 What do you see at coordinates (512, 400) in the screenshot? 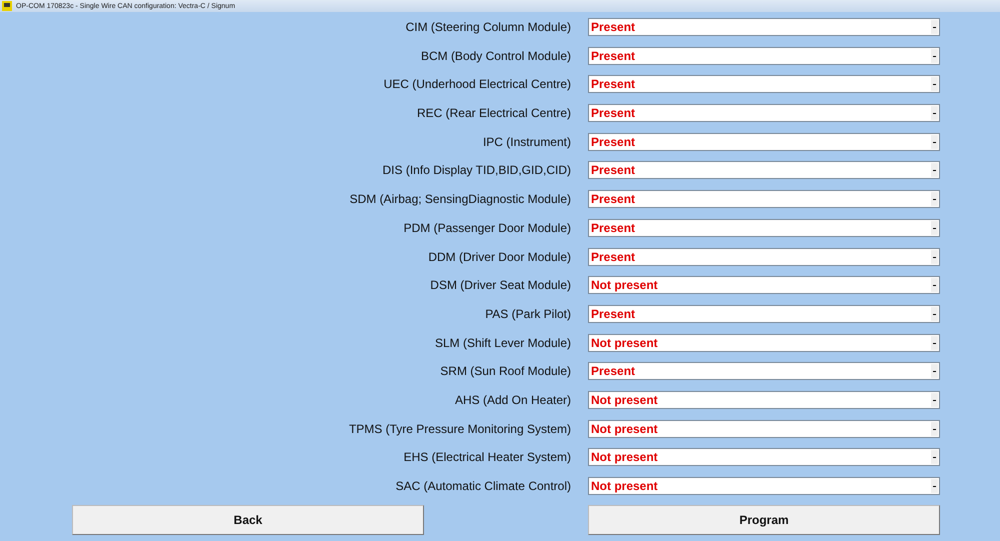
I see `module-label: AHS (Add On Heater)` at bounding box center [512, 400].